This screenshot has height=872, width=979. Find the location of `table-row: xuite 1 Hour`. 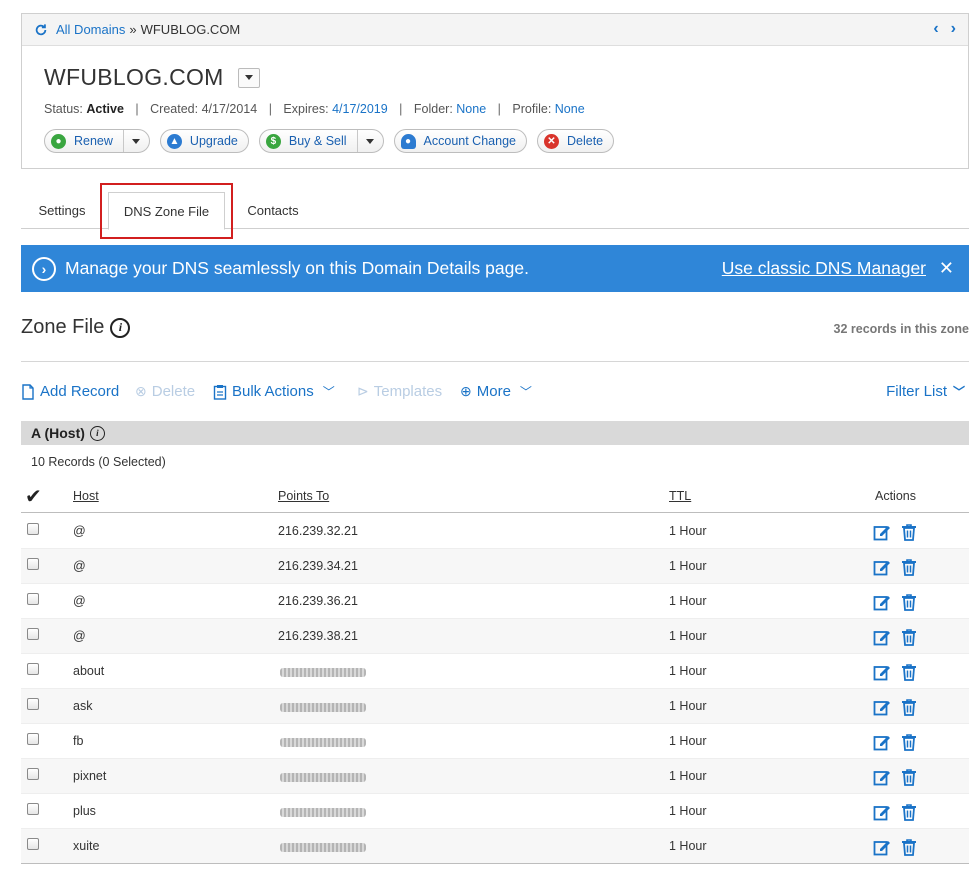

table-row: xuite 1 Hour is located at coordinates (495, 846).